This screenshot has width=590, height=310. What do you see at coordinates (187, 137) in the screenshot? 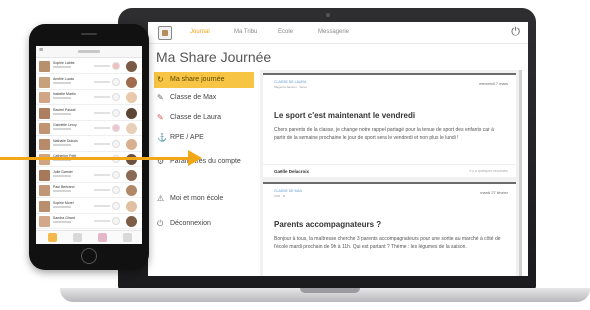
I see `sidebar-item-label: RPE / APE` at bounding box center [187, 137].